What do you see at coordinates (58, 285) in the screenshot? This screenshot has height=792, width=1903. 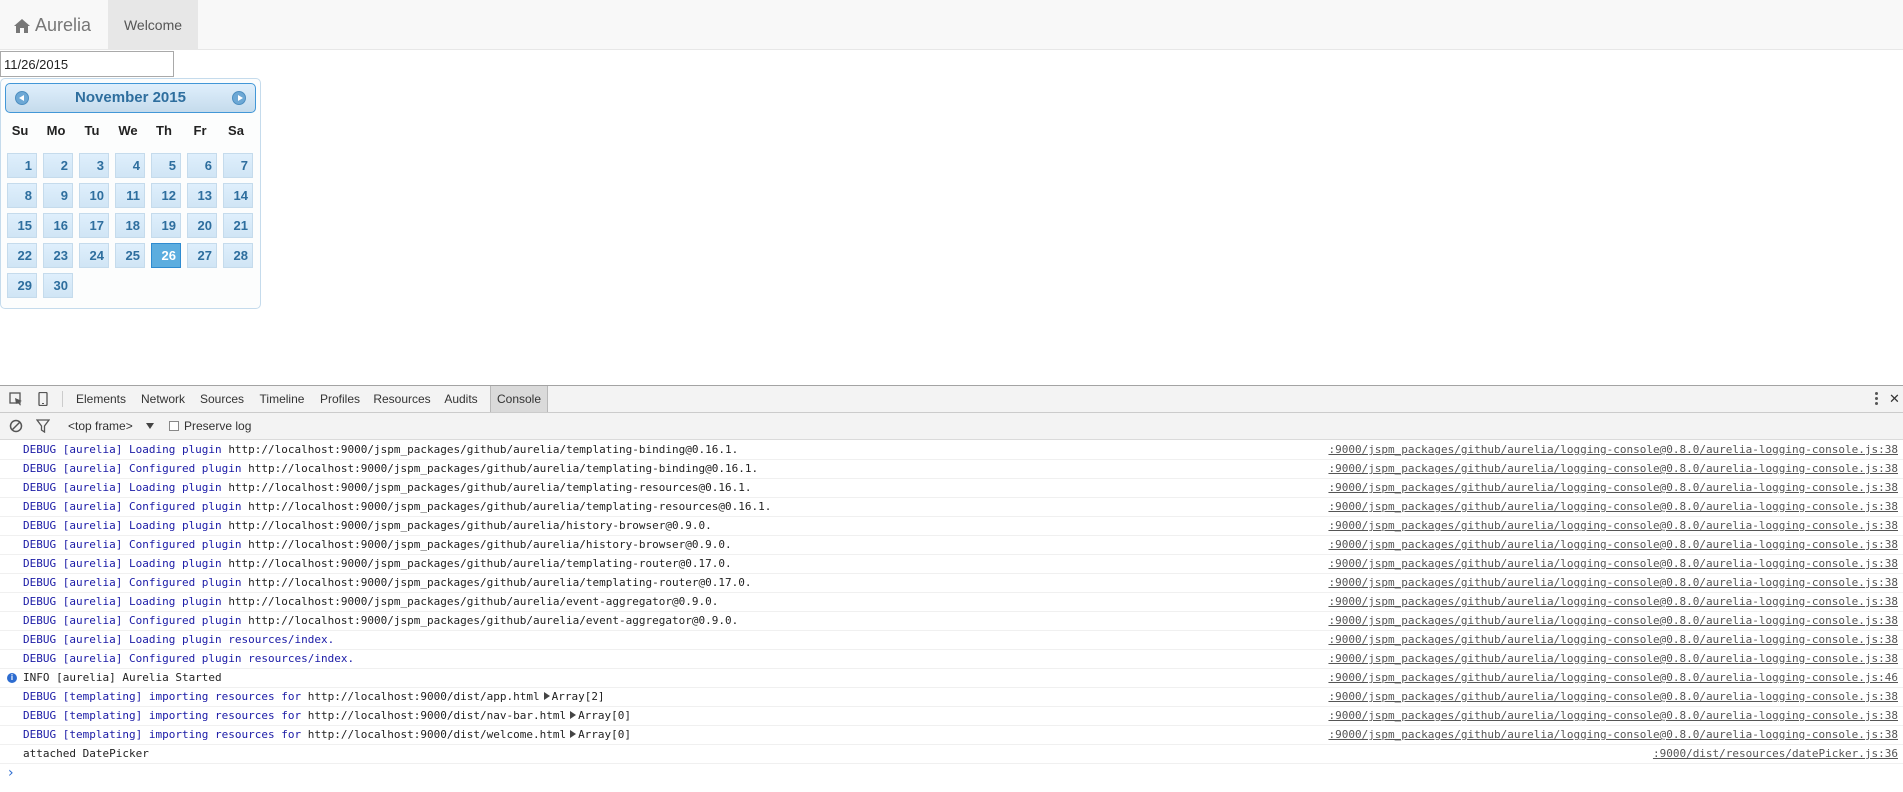 I see `calendar-day: 30` at bounding box center [58, 285].